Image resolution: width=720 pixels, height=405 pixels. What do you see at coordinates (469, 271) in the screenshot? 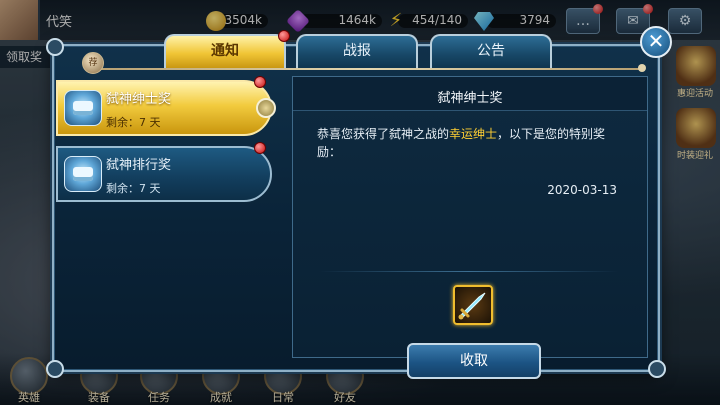
I see `divider` at bounding box center [469, 271].